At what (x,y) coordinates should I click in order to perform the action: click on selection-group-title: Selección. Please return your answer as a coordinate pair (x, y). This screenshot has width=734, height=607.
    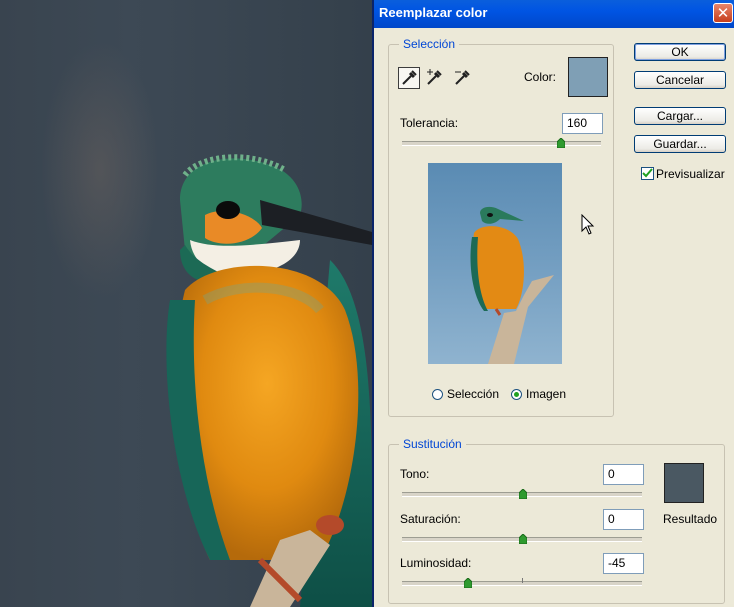
    Looking at the image, I should click on (429, 44).